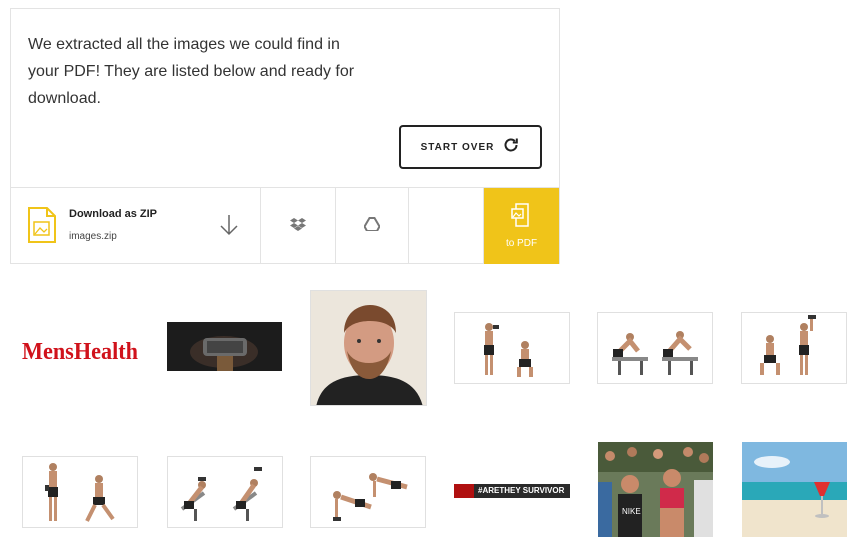 Image resolution: width=847 pixels, height=537 pixels. What do you see at coordinates (521, 243) in the screenshot?
I see `to-pdf-label: to PDF` at bounding box center [521, 243].